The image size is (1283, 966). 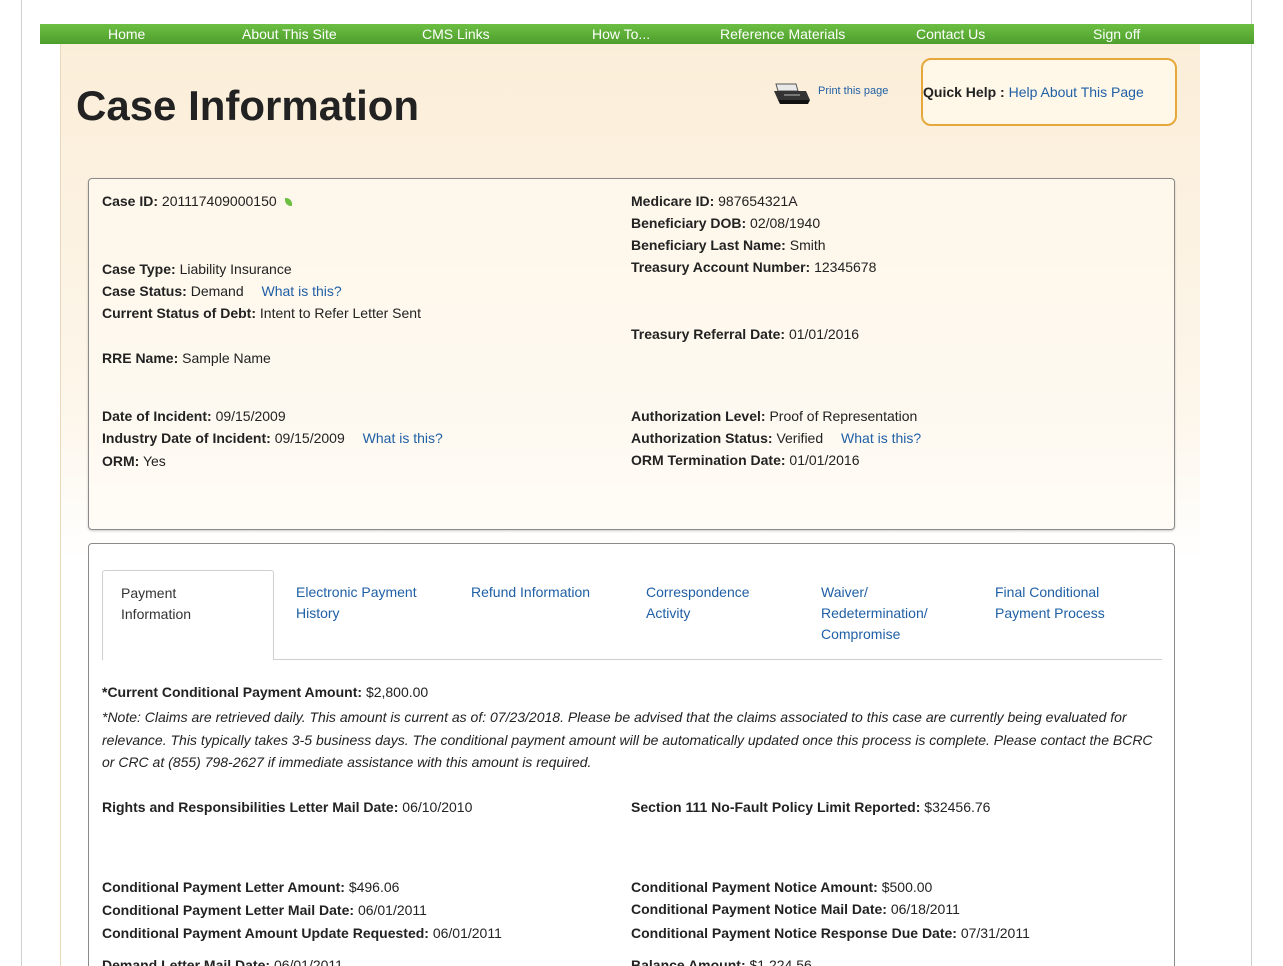 I want to click on rre-name-field: RRE Name: Sample Name, so click(x=186, y=358).